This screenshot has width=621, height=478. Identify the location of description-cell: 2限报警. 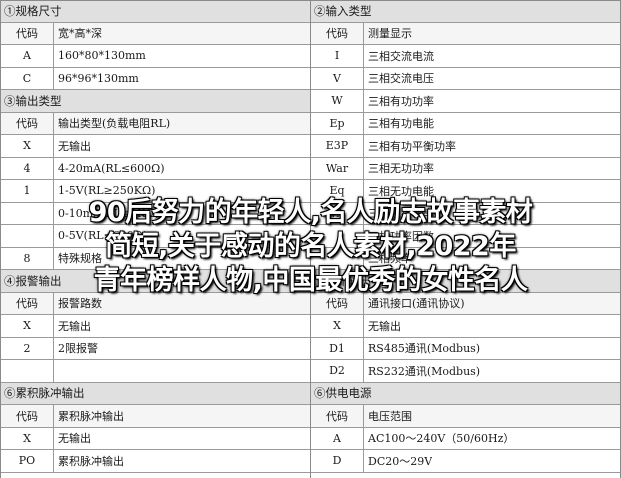
(78, 349).